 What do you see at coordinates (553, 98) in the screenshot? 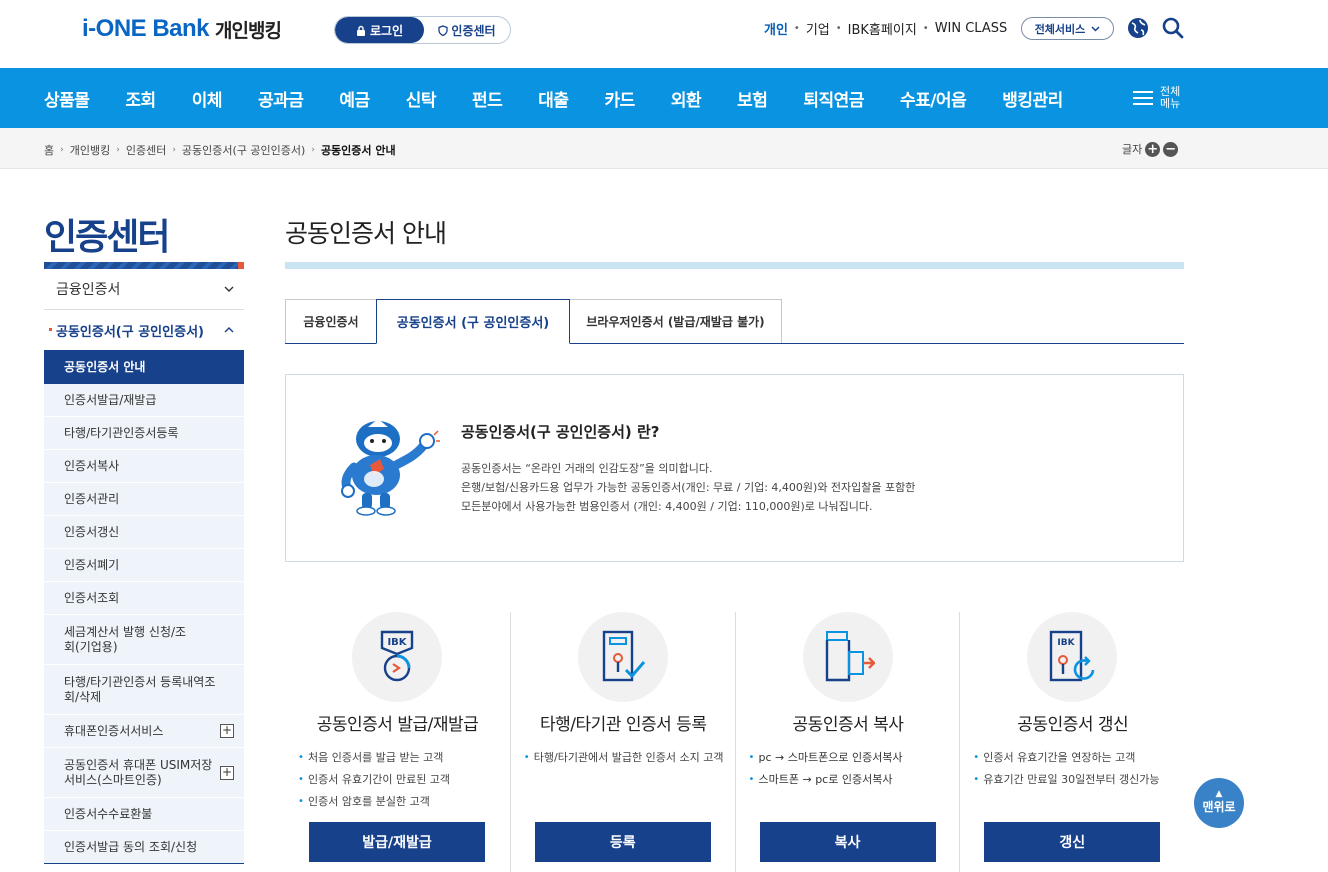
I see `nav-item-loan: 대출` at bounding box center [553, 98].